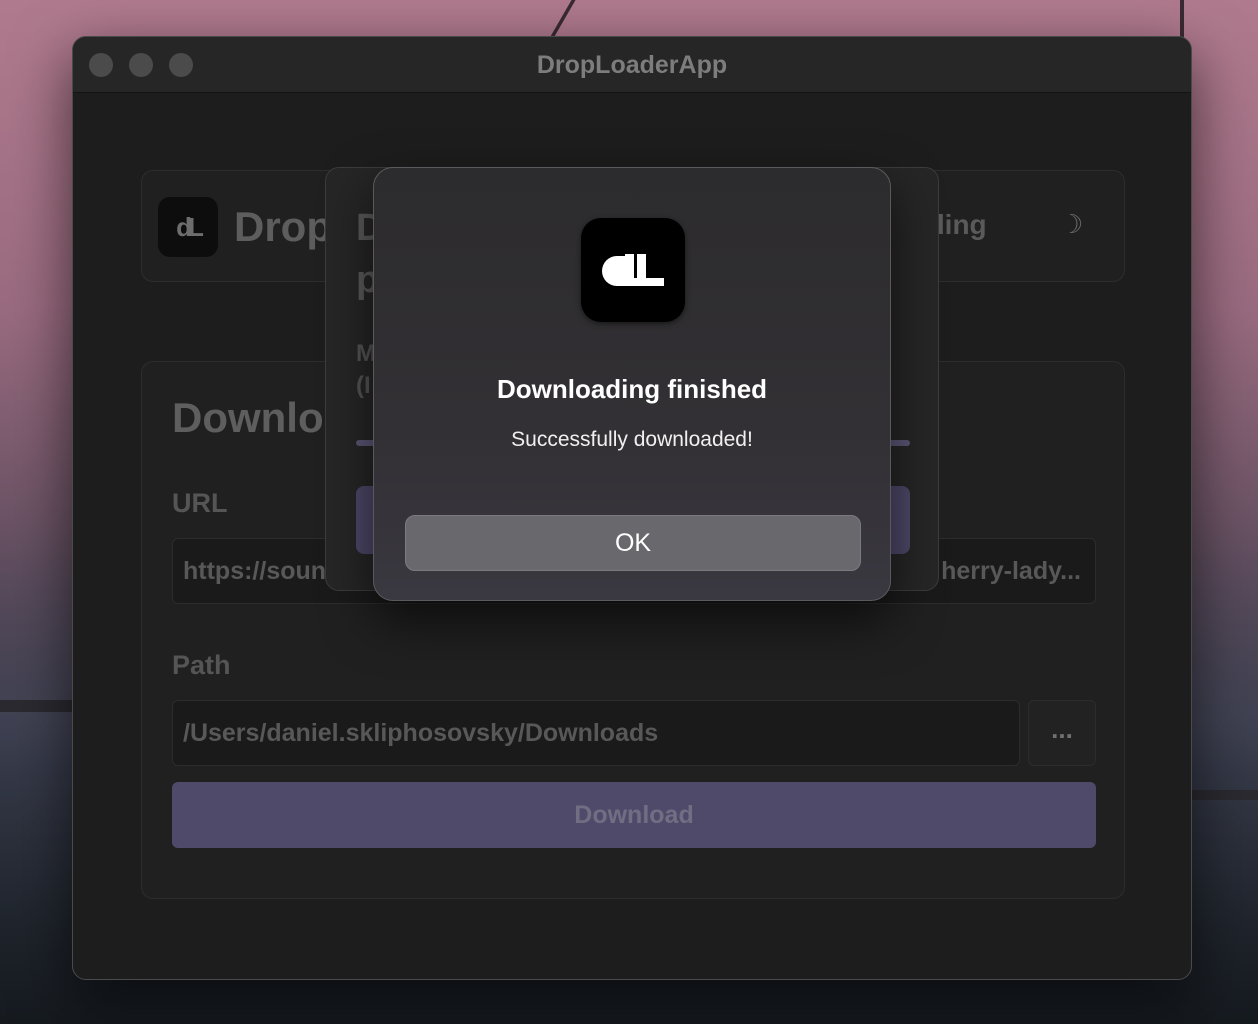 This screenshot has width=1258, height=1024. Describe the element at coordinates (562, 20) in the screenshot. I see `bridge-cable` at that location.